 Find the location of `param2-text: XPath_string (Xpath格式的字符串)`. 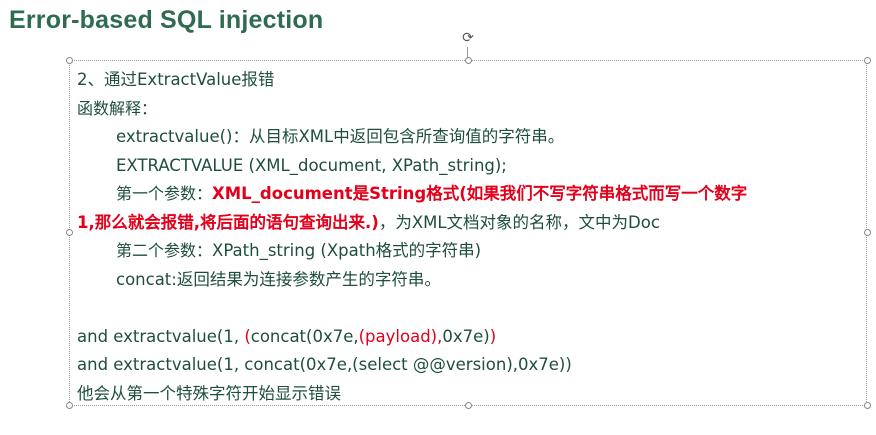

param2-text: XPath_string (Xpath格式的字符串) is located at coordinates (347, 250).